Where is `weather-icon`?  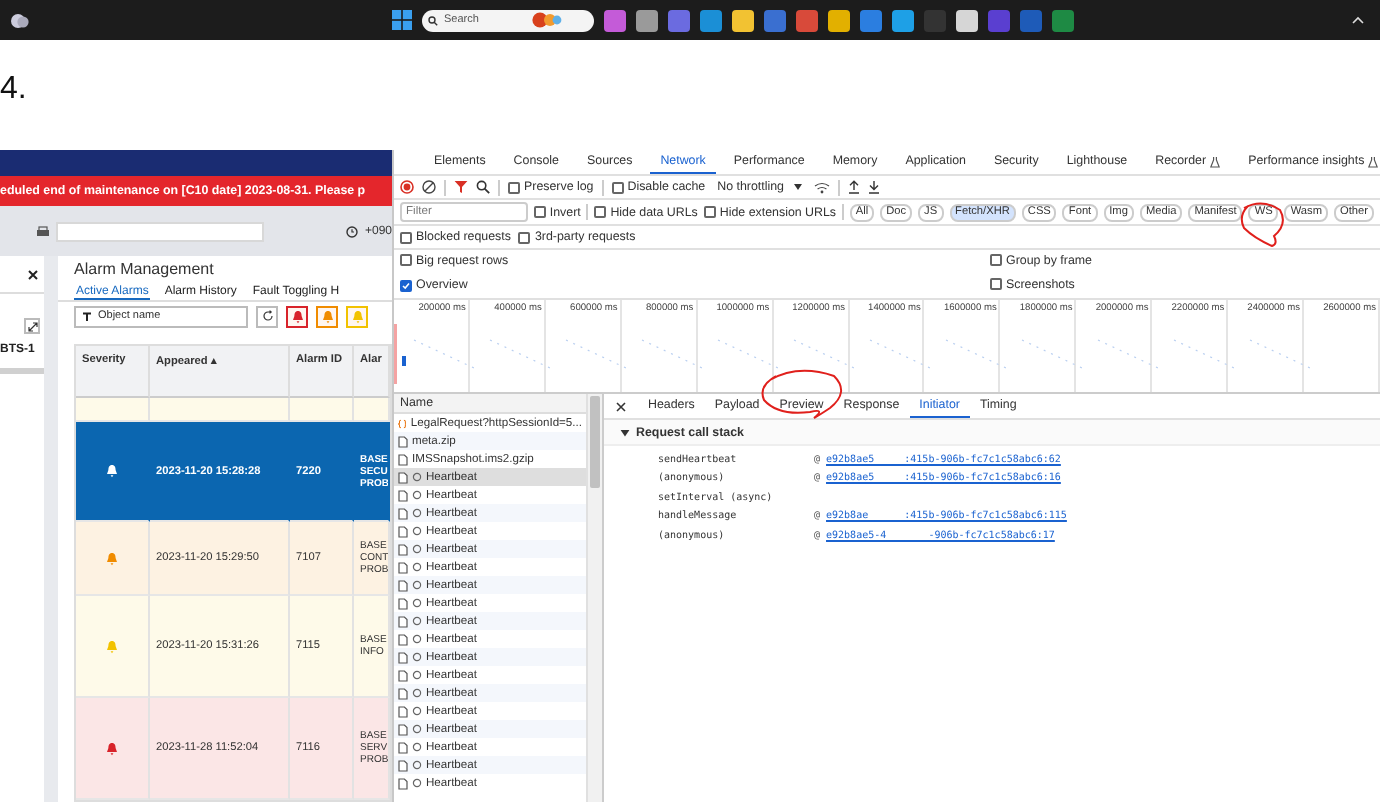
weather-icon is located at coordinates (20, 20).